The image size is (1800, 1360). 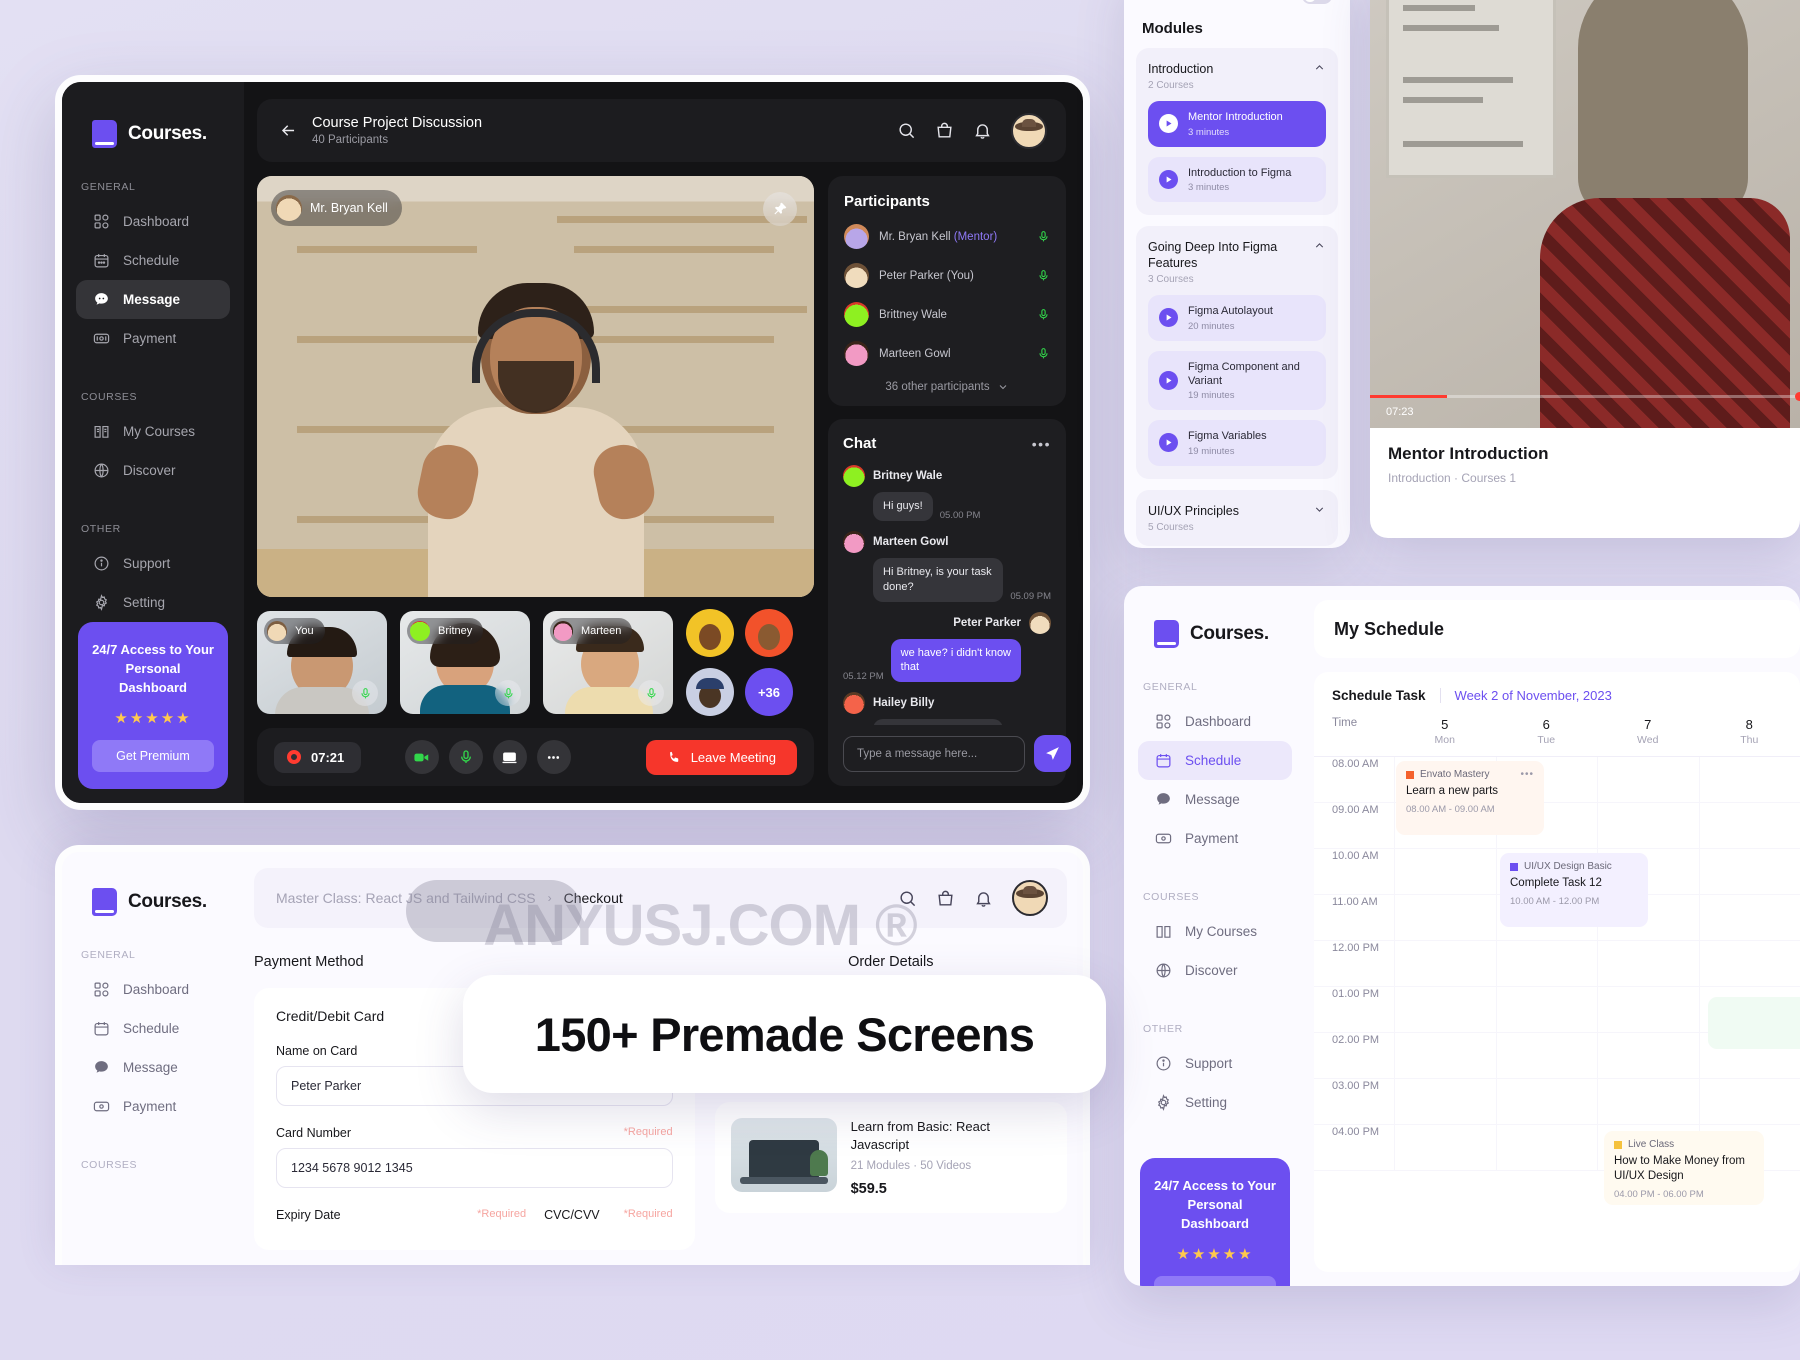 I want to click on other-participants-toggle: 36 other participants, so click(x=947, y=387).